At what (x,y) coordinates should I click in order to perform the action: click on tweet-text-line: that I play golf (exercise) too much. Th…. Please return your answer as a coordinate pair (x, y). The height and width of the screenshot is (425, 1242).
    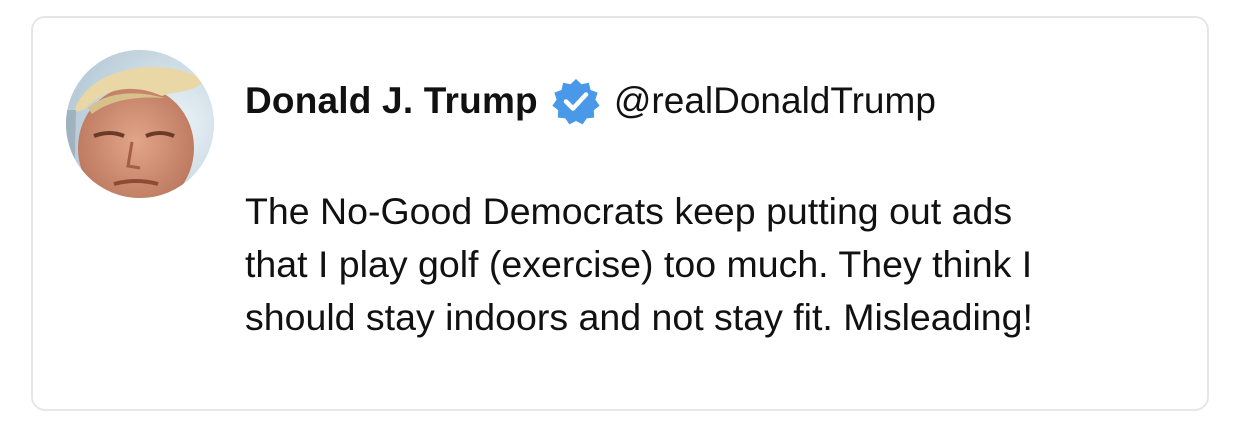
    Looking at the image, I should click on (639, 264).